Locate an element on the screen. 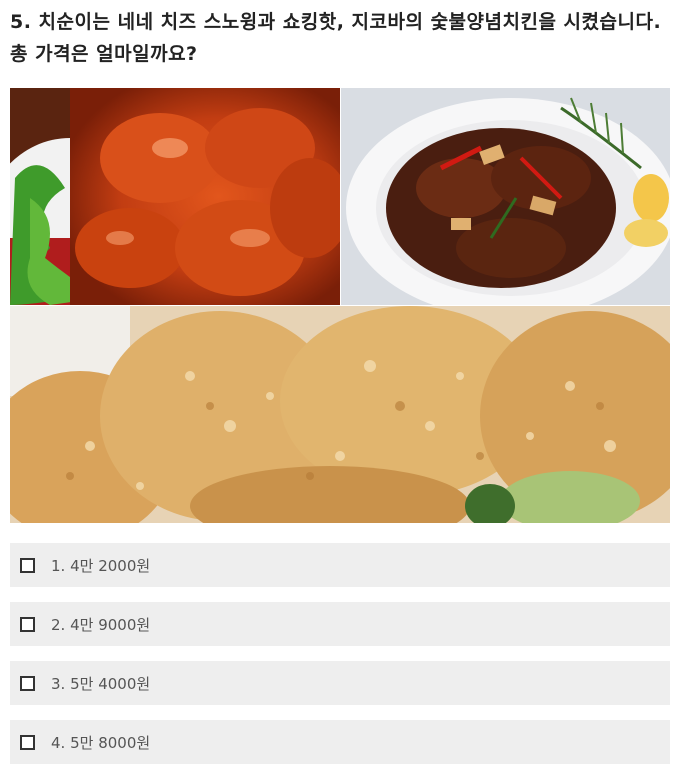 The image size is (679, 775). answer-option-1: 1. 4만 2000원 is located at coordinates (340, 565).